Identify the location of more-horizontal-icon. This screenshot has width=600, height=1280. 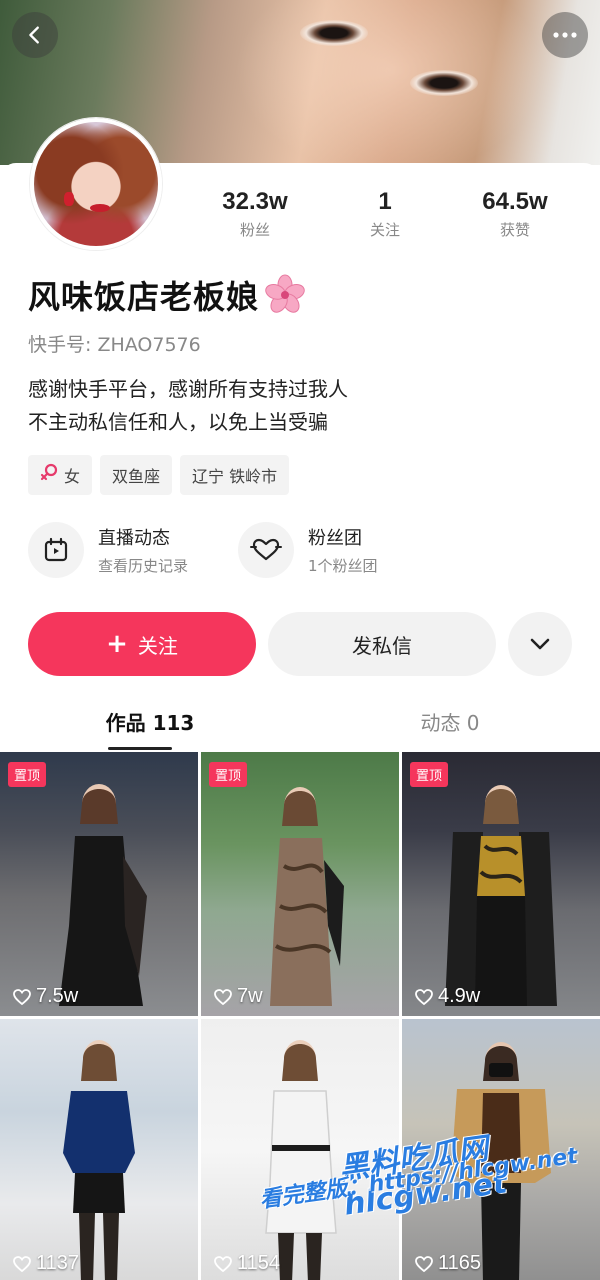
(565, 35).